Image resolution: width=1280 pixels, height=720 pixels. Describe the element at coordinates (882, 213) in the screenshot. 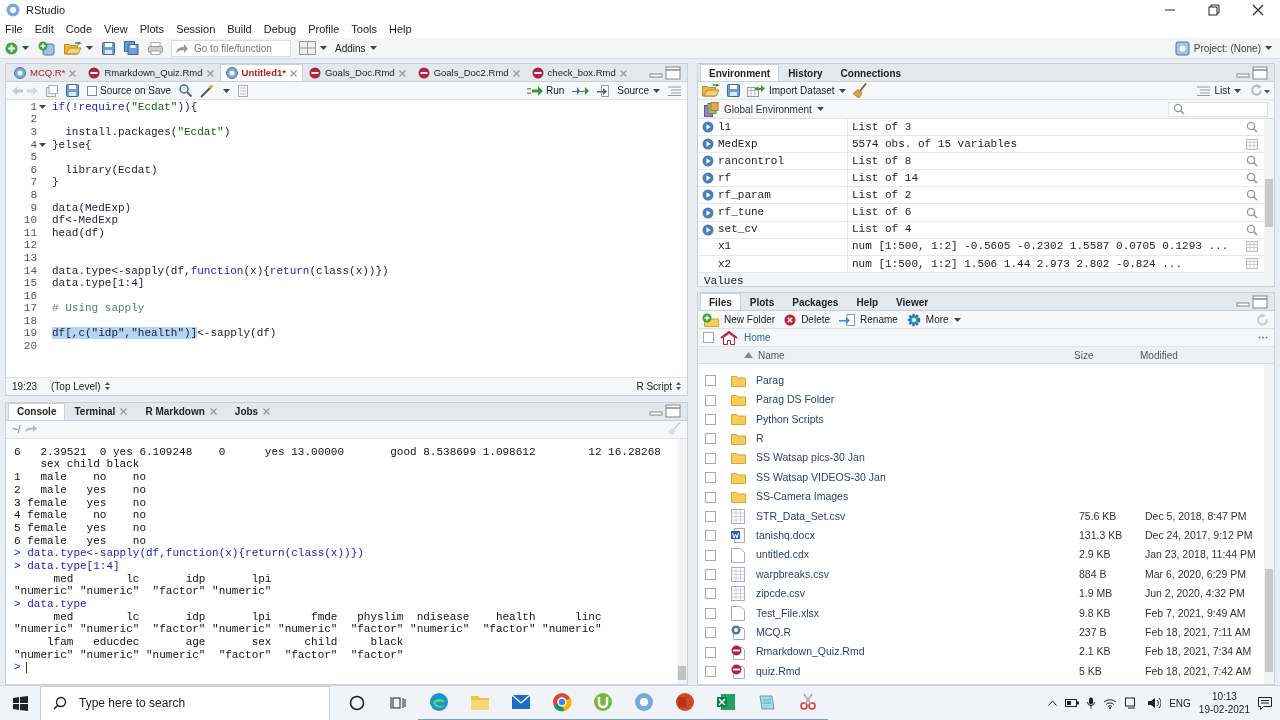

I see `variable-value: List of 6` at that location.